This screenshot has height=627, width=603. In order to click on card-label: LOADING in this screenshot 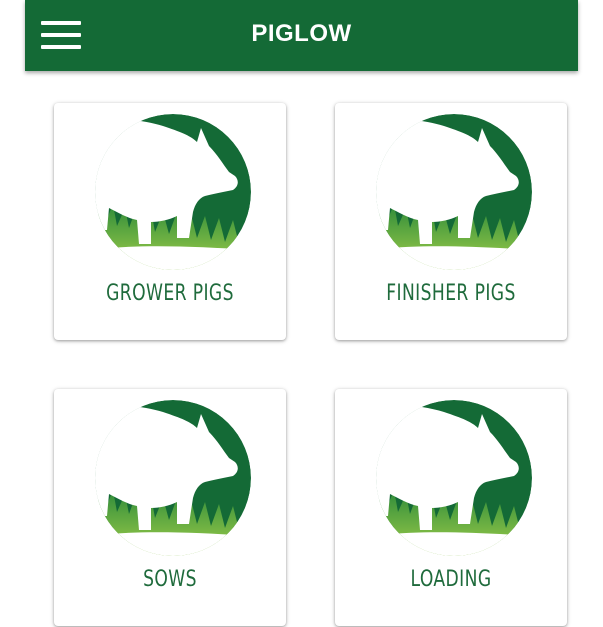, I will do `click(451, 579)`.